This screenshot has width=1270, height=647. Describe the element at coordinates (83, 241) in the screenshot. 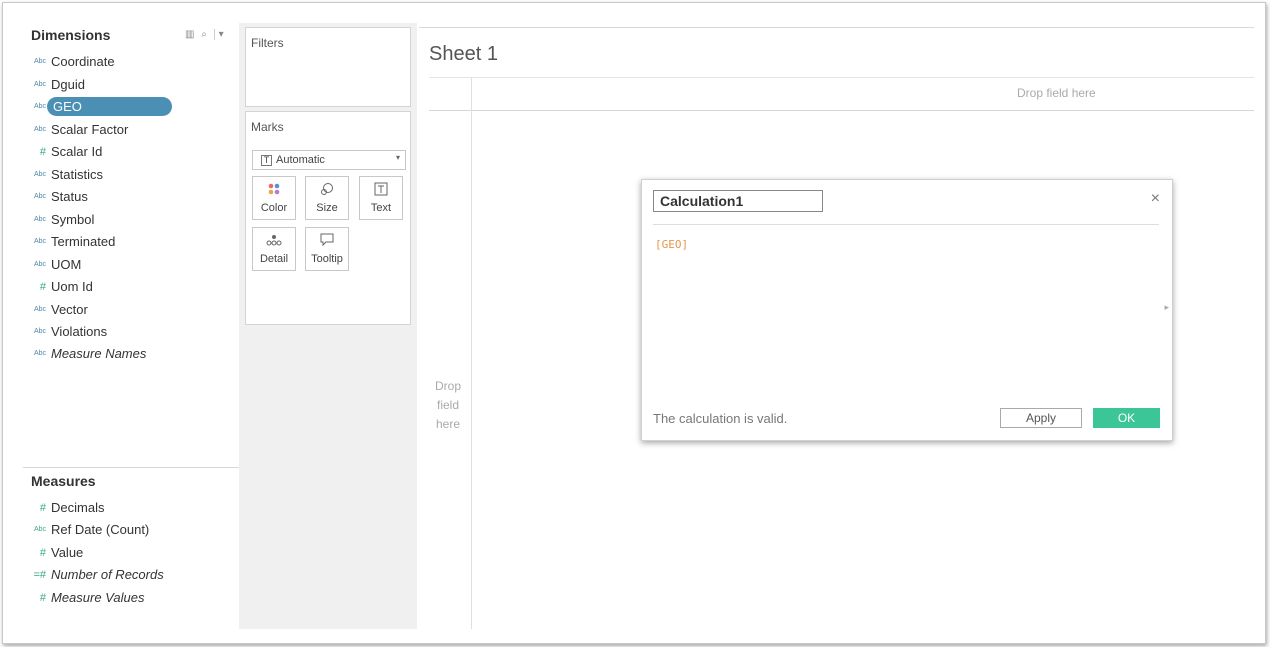

I see `field-label: Terminated` at that location.